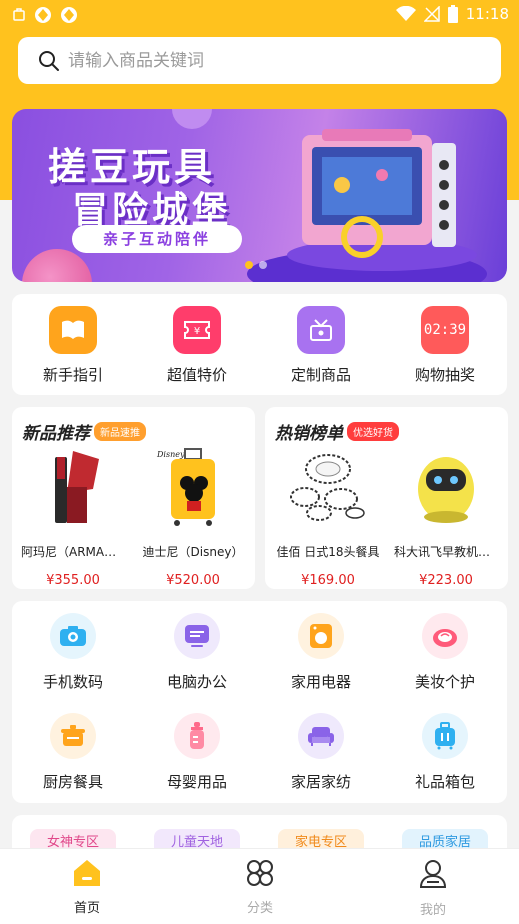  I want to click on search-icon, so click(49, 60).